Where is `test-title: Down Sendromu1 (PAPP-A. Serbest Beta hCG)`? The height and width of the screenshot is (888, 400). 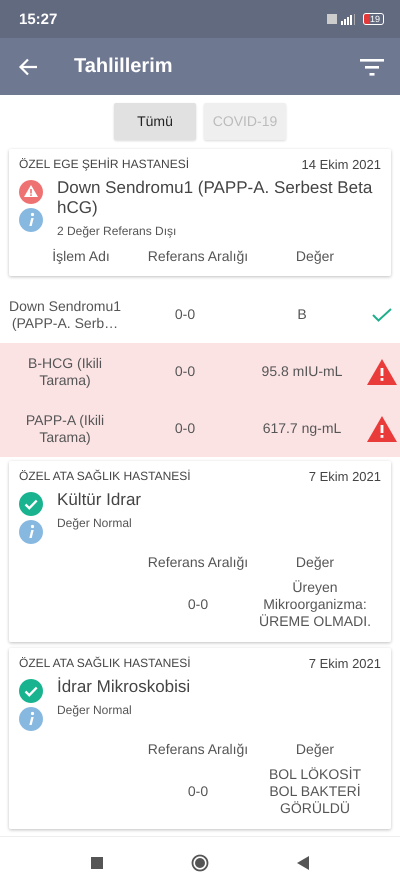
test-title: Down Sendromu1 (PAPP-A. Serbest Beta hCG) is located at coordinates (215, 198).